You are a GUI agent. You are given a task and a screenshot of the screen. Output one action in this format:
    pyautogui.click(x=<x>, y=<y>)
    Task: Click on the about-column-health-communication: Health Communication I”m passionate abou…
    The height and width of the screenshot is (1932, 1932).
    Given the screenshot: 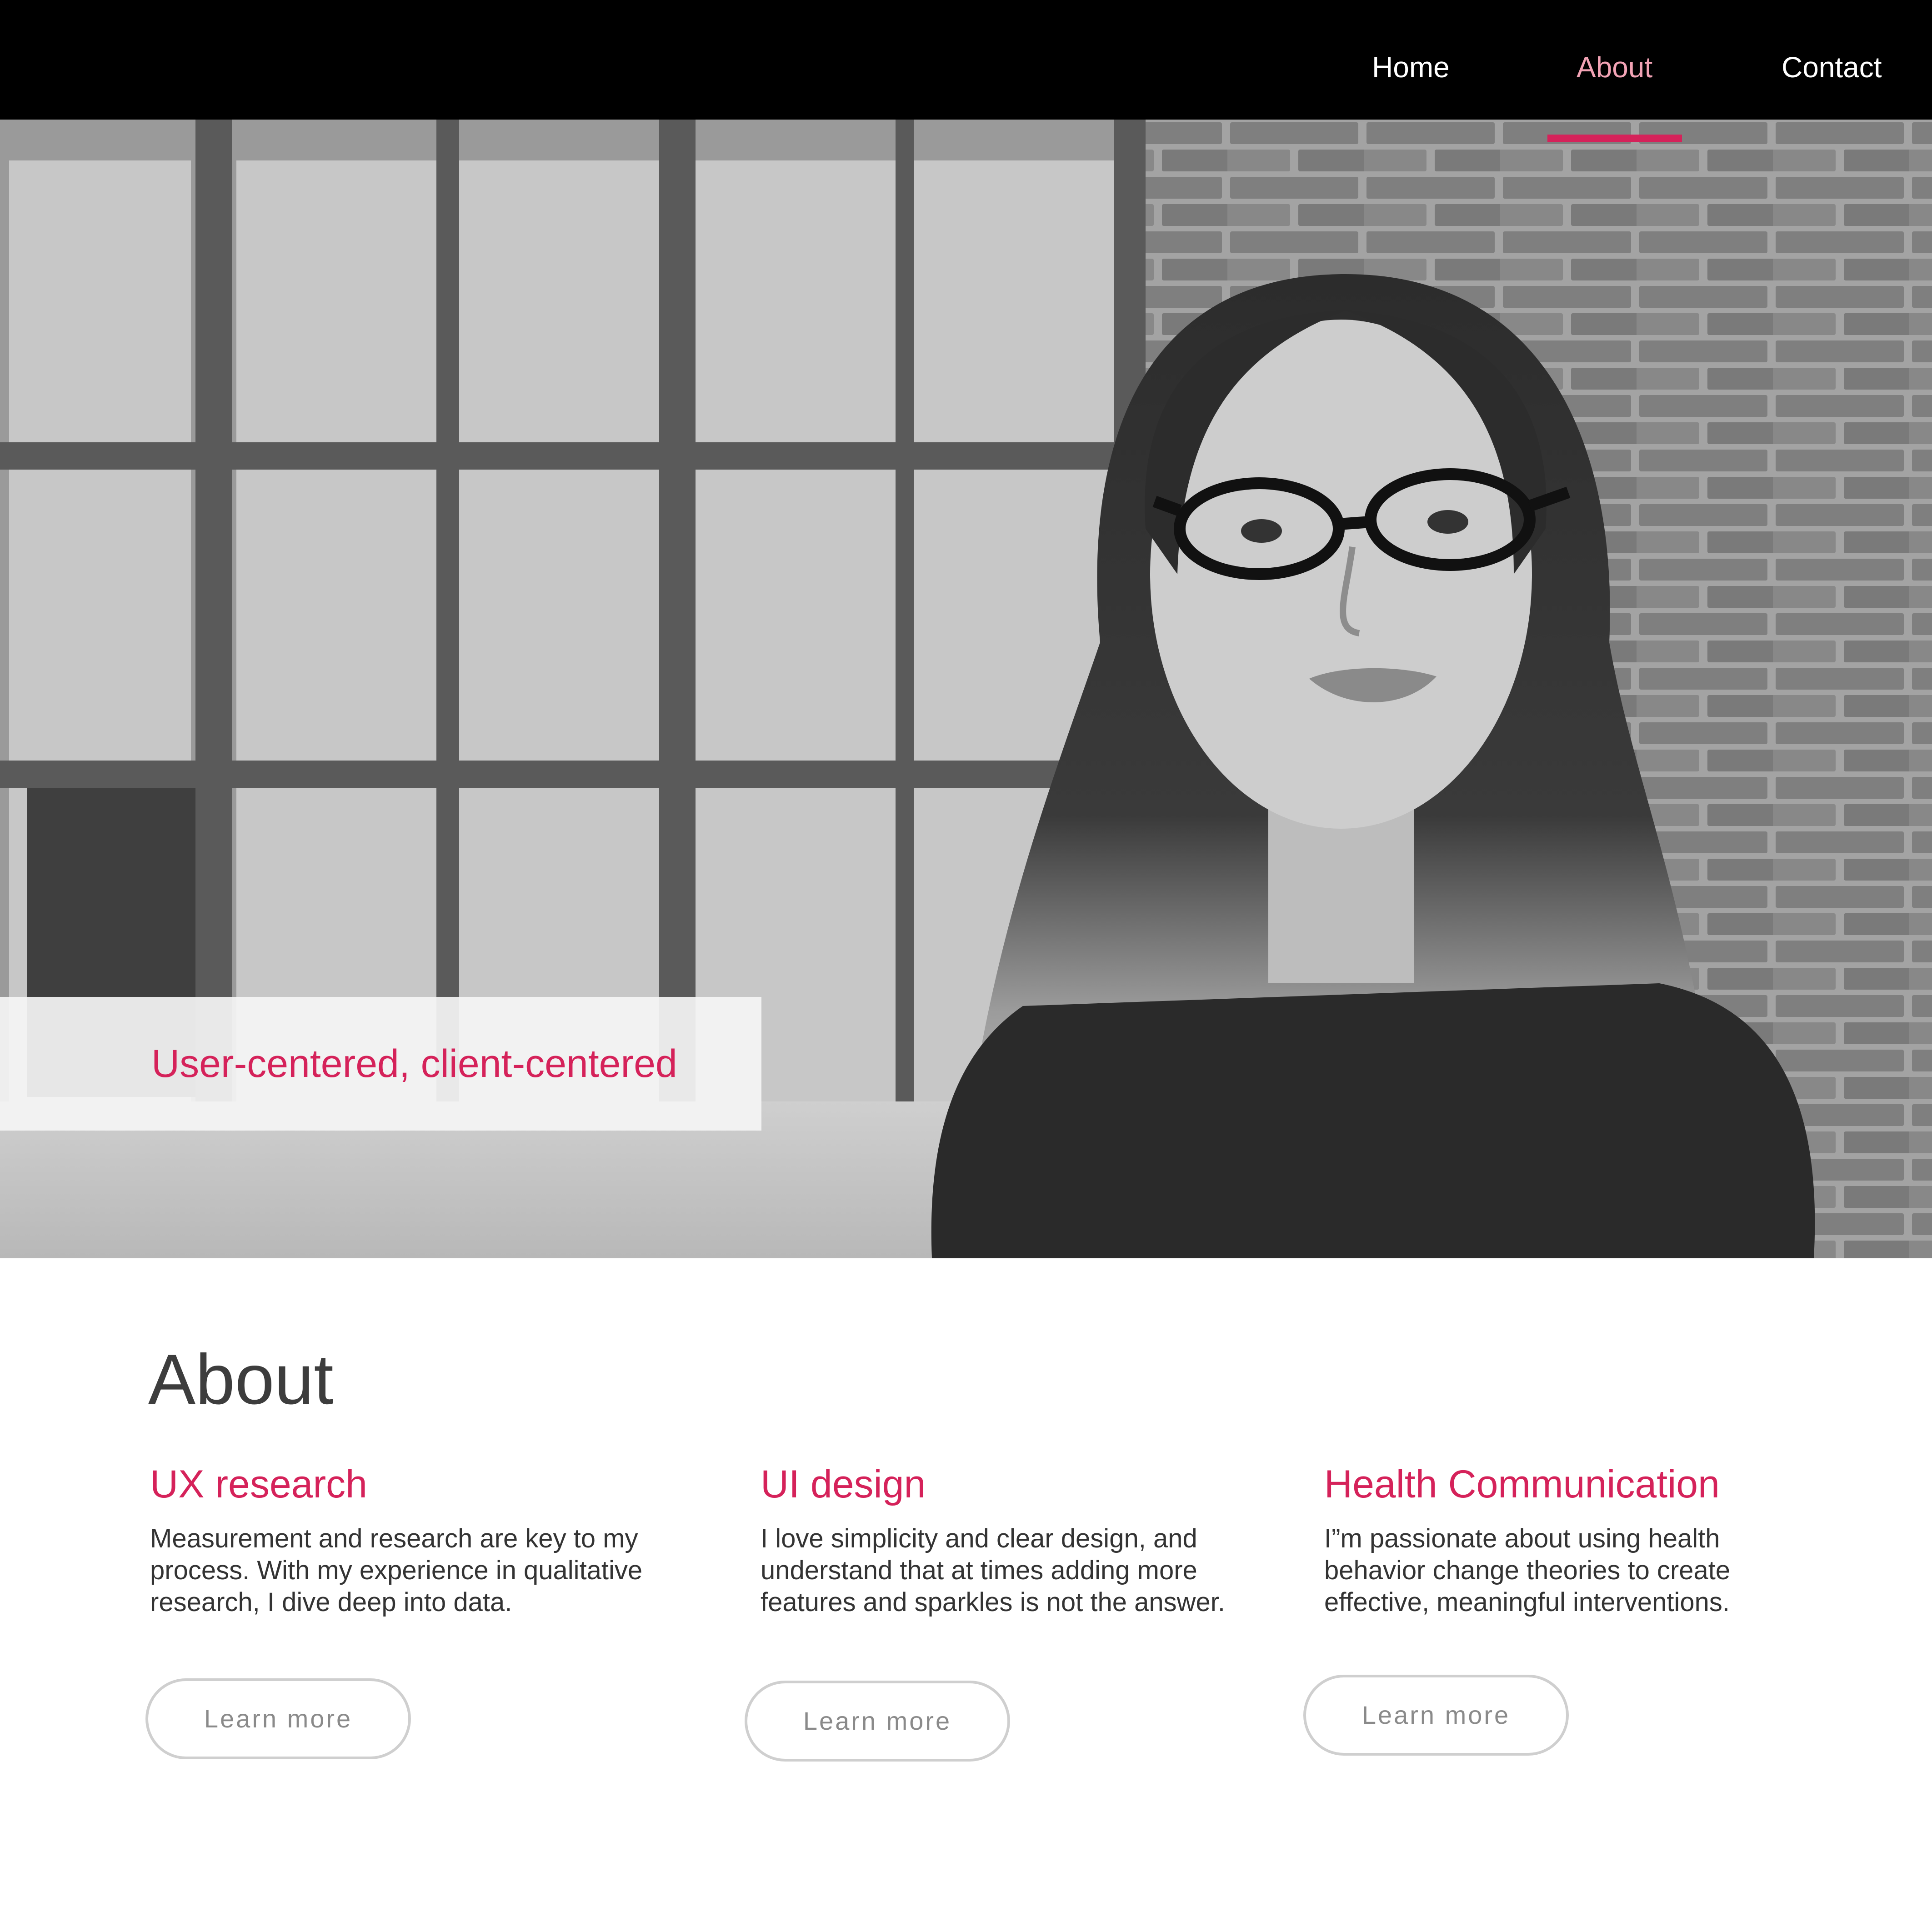 What is the action you would take?
    pyautogui.click(x=1597, y=1538)
    